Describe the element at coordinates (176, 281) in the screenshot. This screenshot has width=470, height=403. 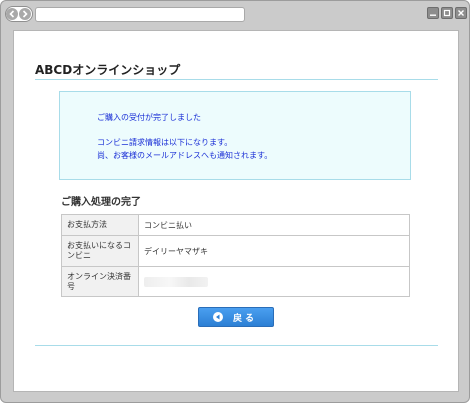
I see `masked-payment-number` at that location.